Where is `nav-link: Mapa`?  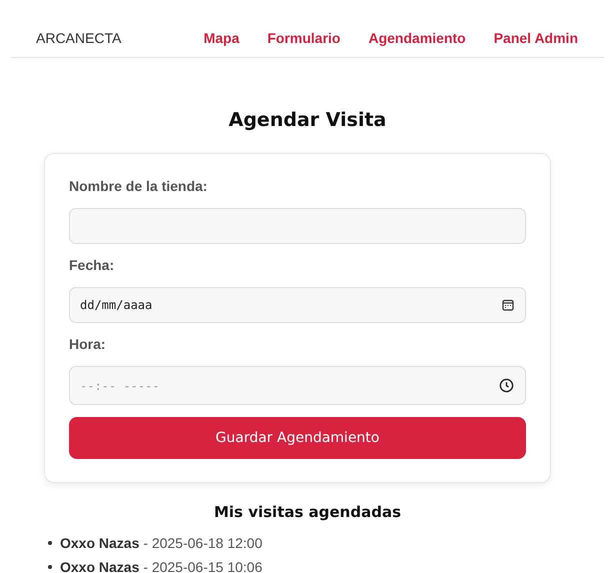
nav-link: Mapa is located at coordinates (222, 38).